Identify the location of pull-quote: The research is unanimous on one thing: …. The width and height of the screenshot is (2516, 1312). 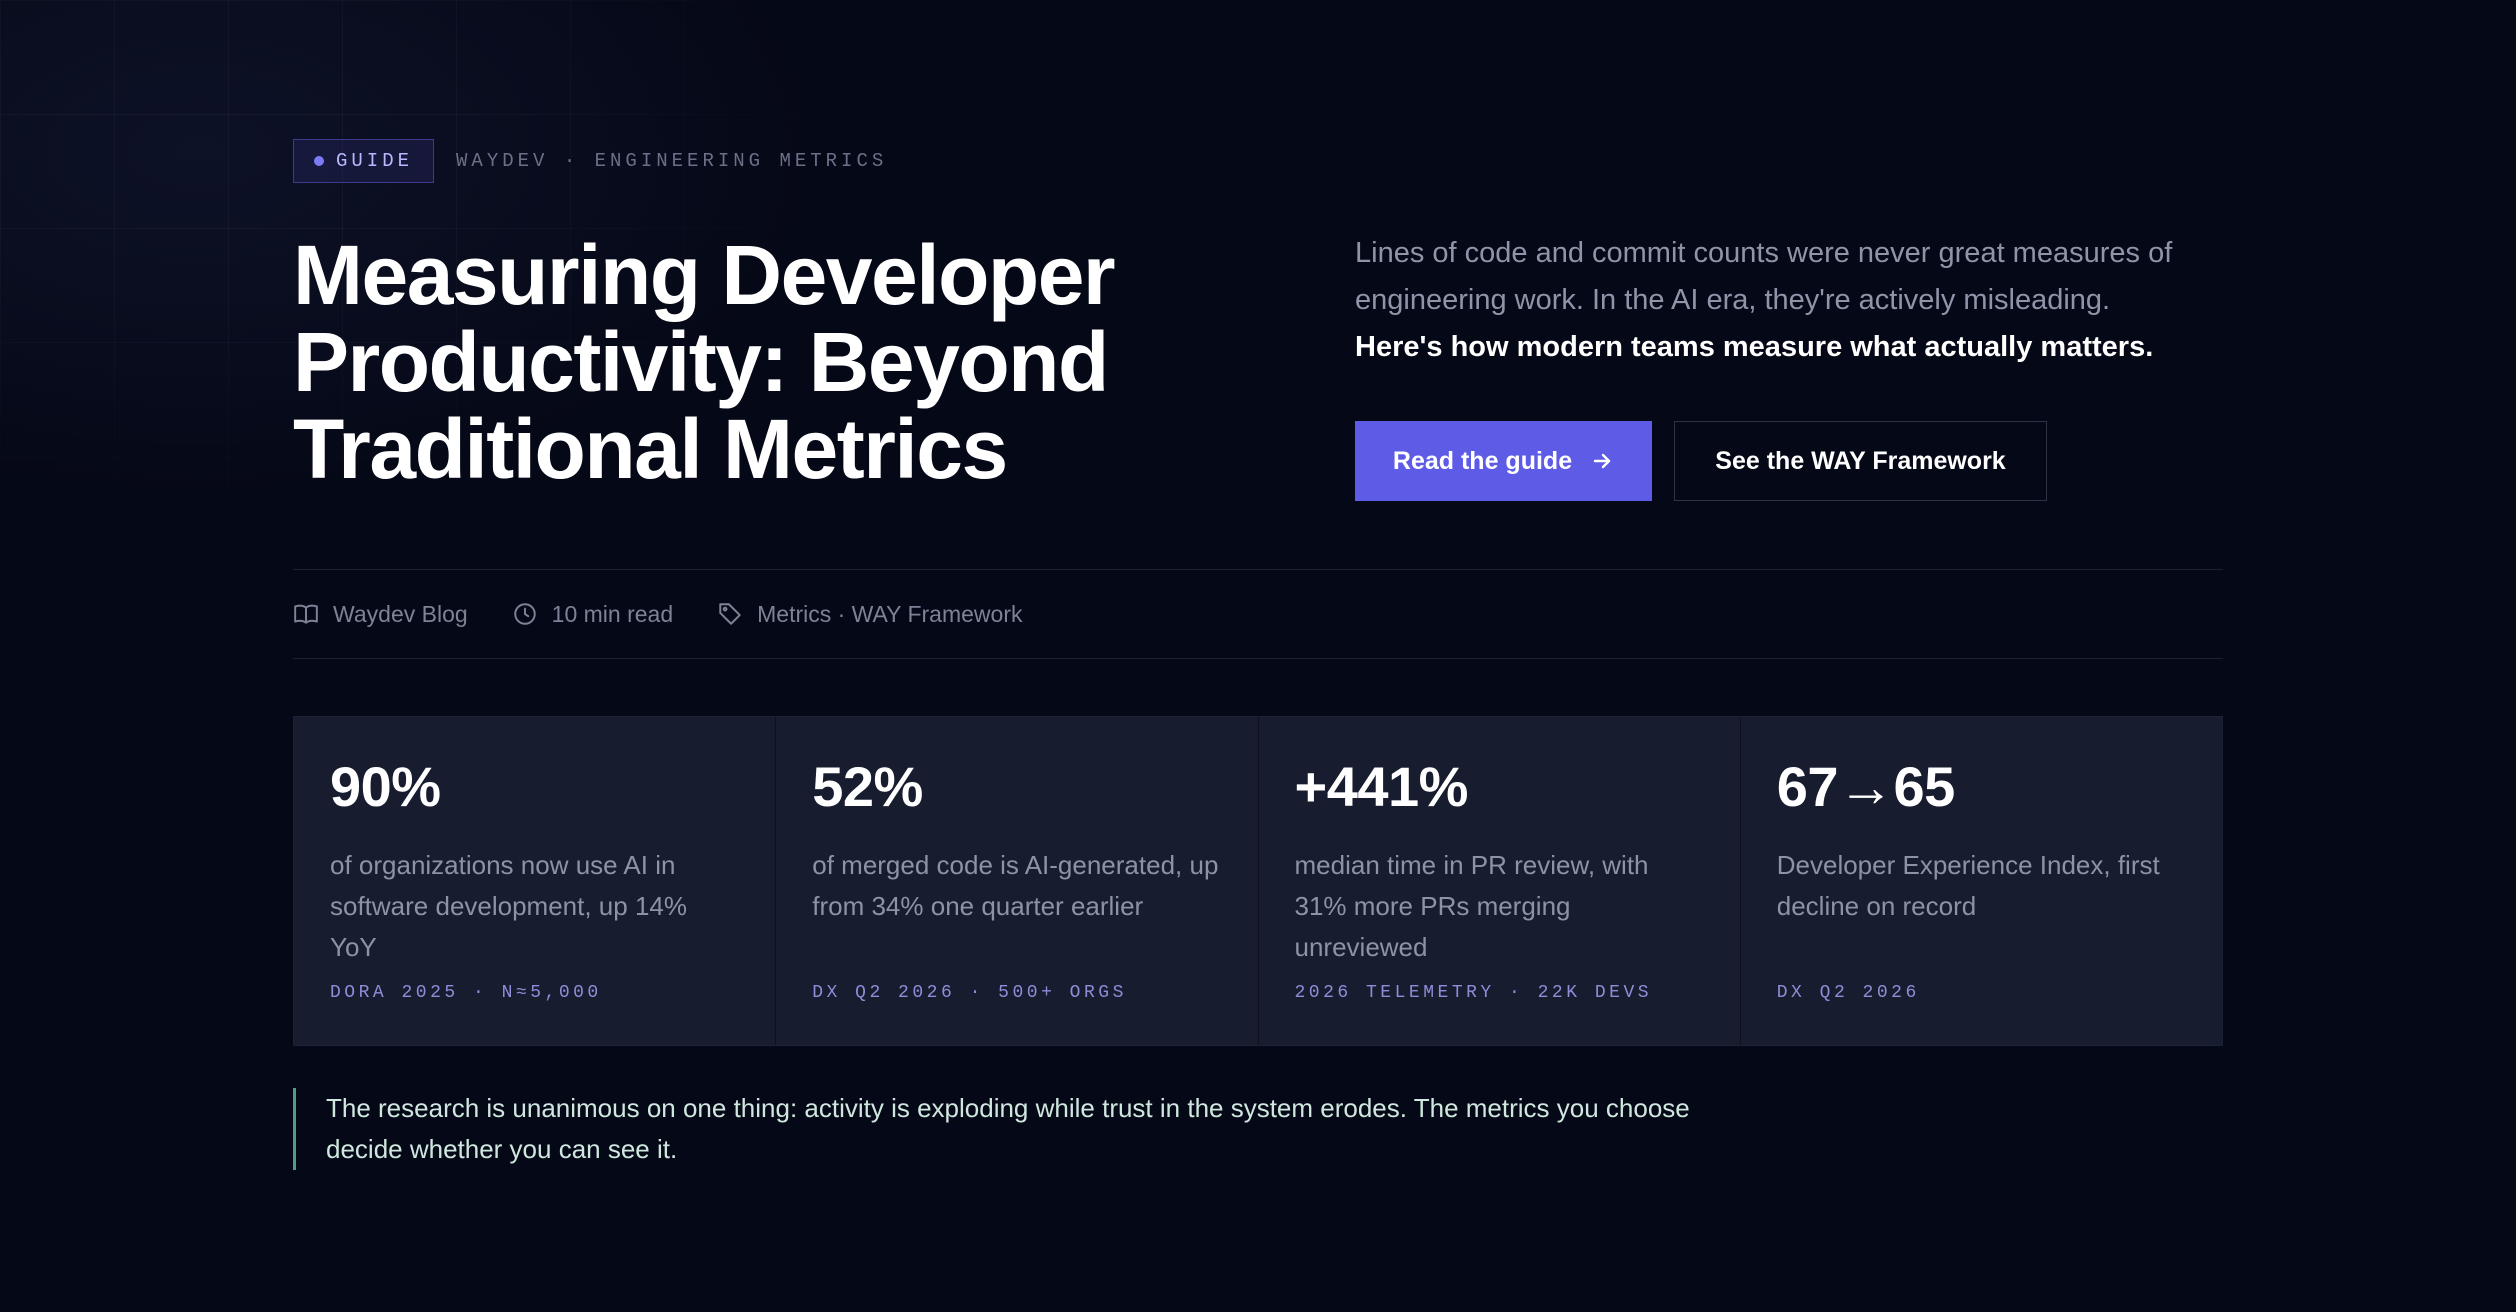
(993, 1129).